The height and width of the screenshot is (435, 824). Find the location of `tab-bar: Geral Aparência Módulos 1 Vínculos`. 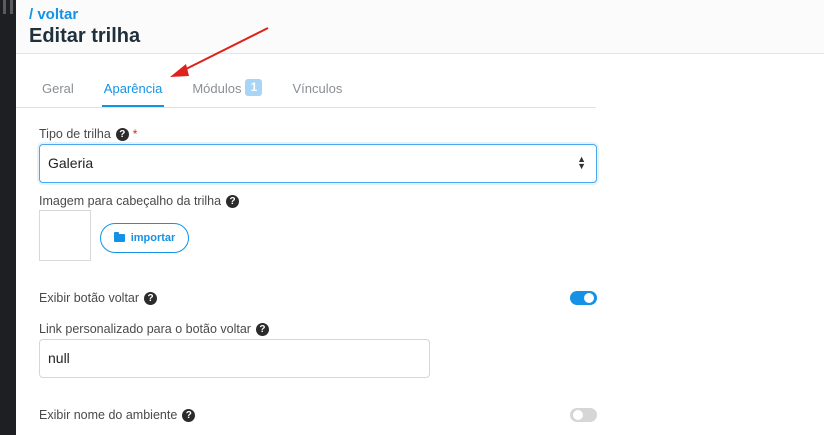

tab-bar: Geral Aparência Módulos 1 Vínculos is located at coordinates (205, 89).